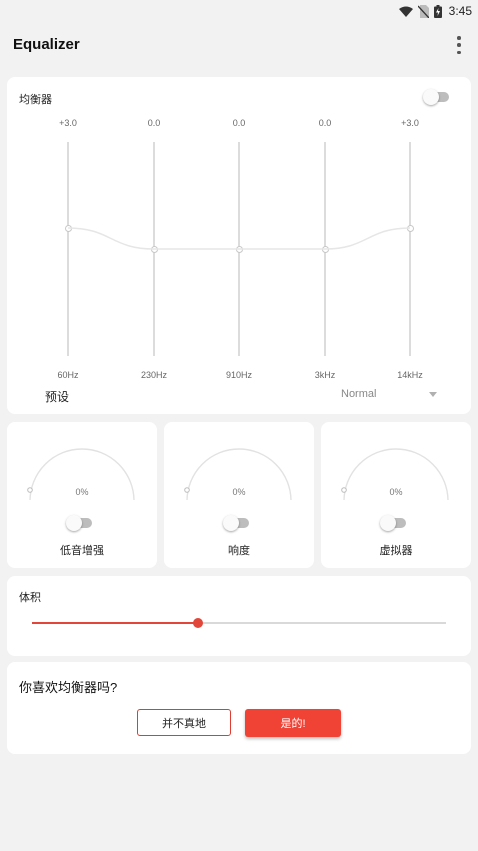 The image size is (478, 851). What do you see at coordinates (154, 249) in the screenshot?
I see `band-knob-230Hz` at bounding box center [154, 249].